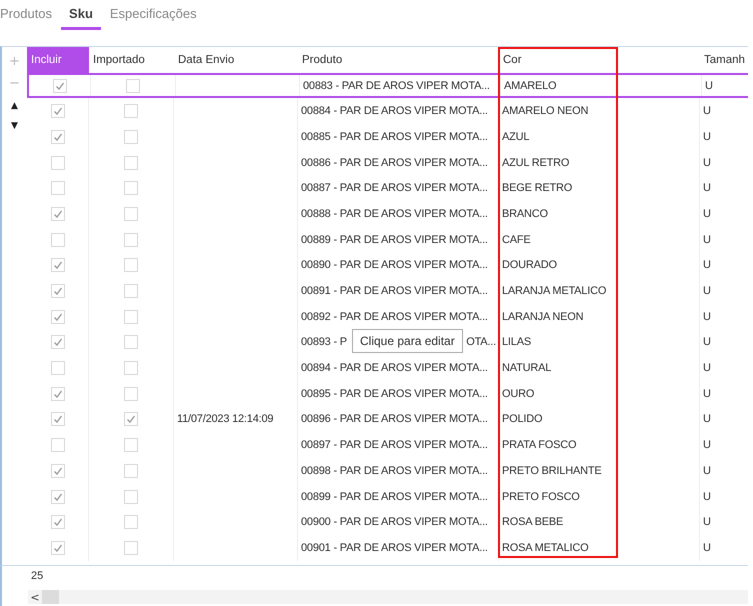 This screenshot has height=606, width=753. Describe the element at coordinates (518, 394) in the screenshot. I see `table-cell: OURO` at that location.